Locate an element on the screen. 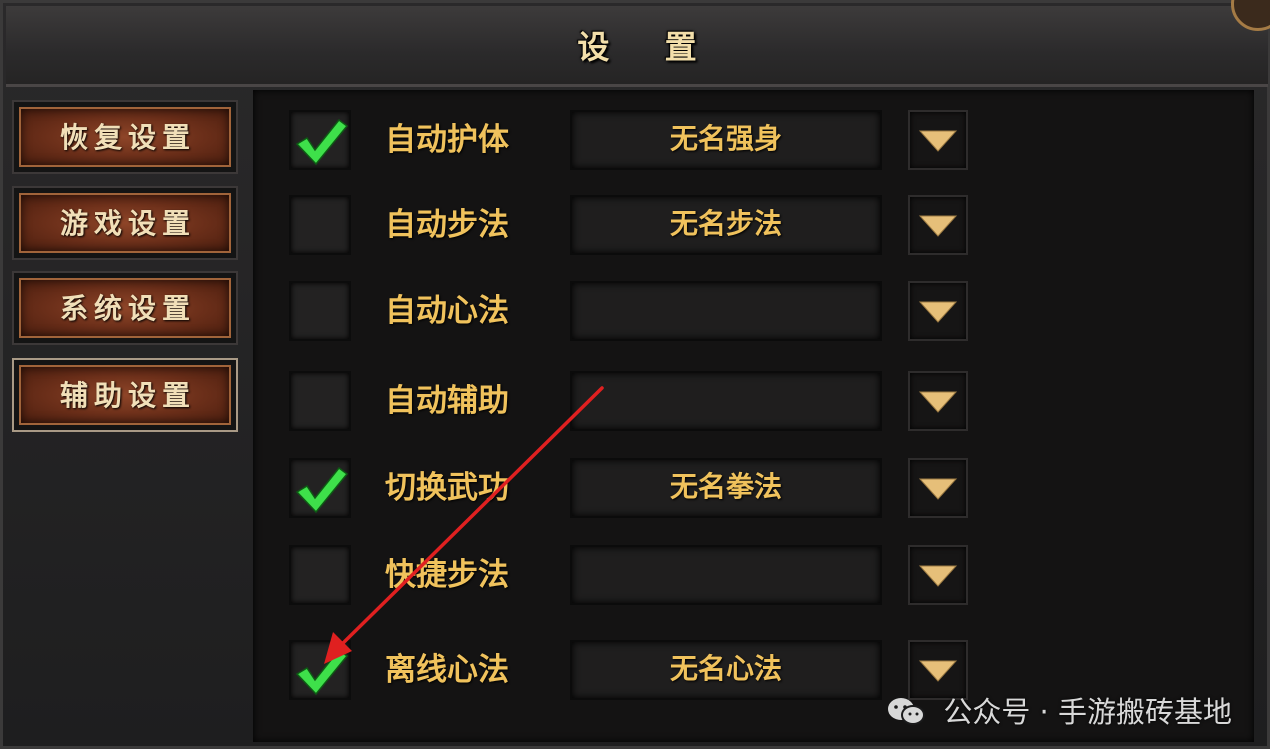  sidebar-item-label: 系统设置 is located at coordinates (125, 308).